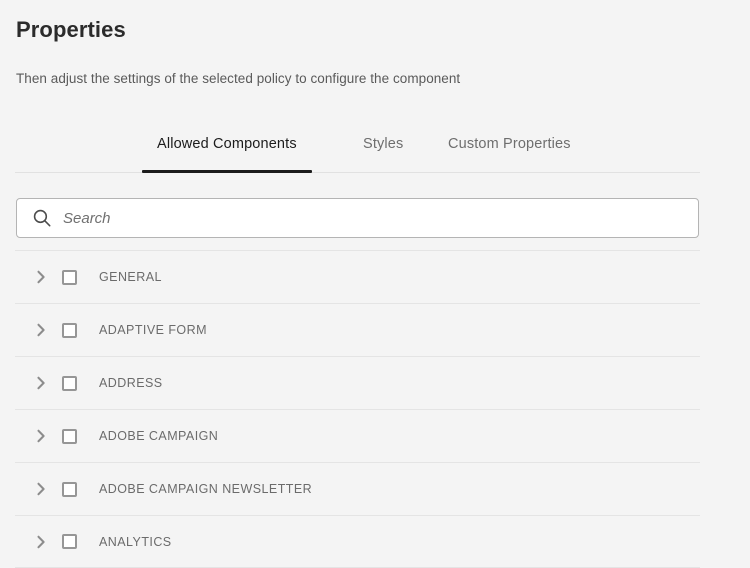 The width and height of the screenshot is (750, 568). I want to click on component-group-row: ANALYTICS, so click(357, 541).